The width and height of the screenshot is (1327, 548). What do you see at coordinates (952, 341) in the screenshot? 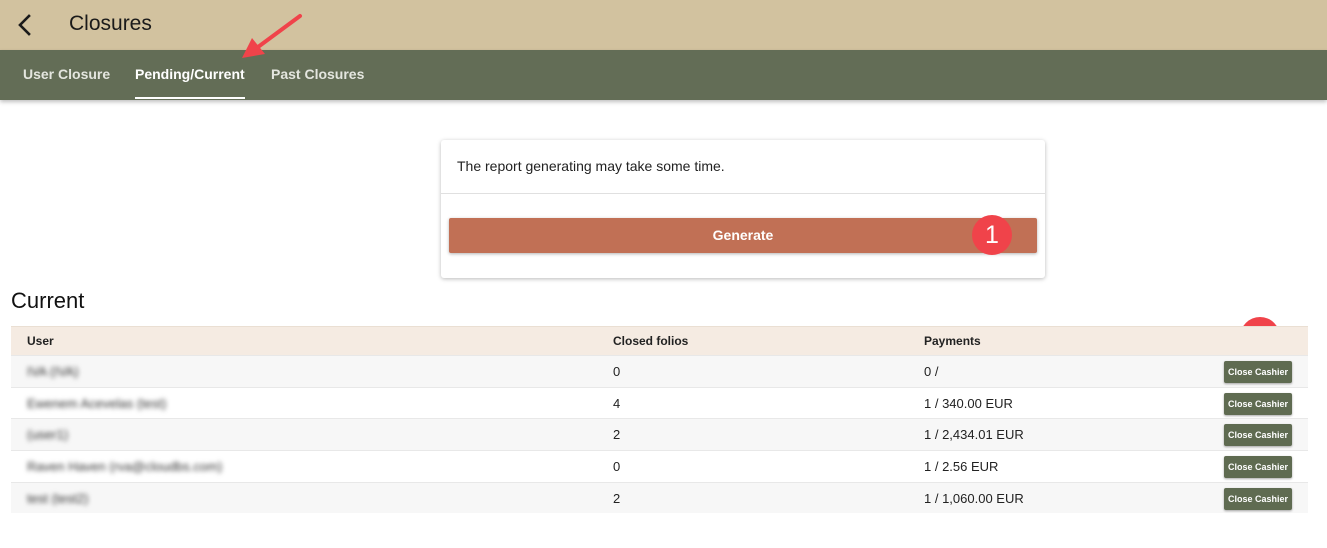
I see `column-header-payments: Payments` at bounding box center [952, 341].